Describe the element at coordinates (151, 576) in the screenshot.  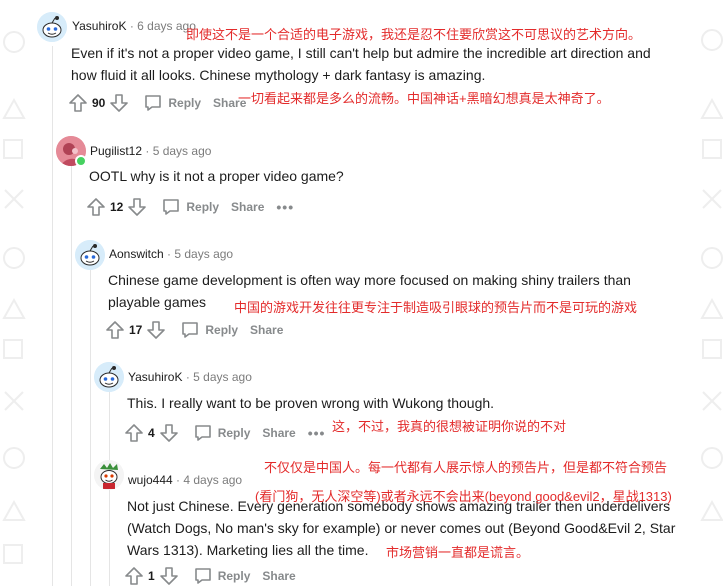
I see `vote-score: 1` at that location.